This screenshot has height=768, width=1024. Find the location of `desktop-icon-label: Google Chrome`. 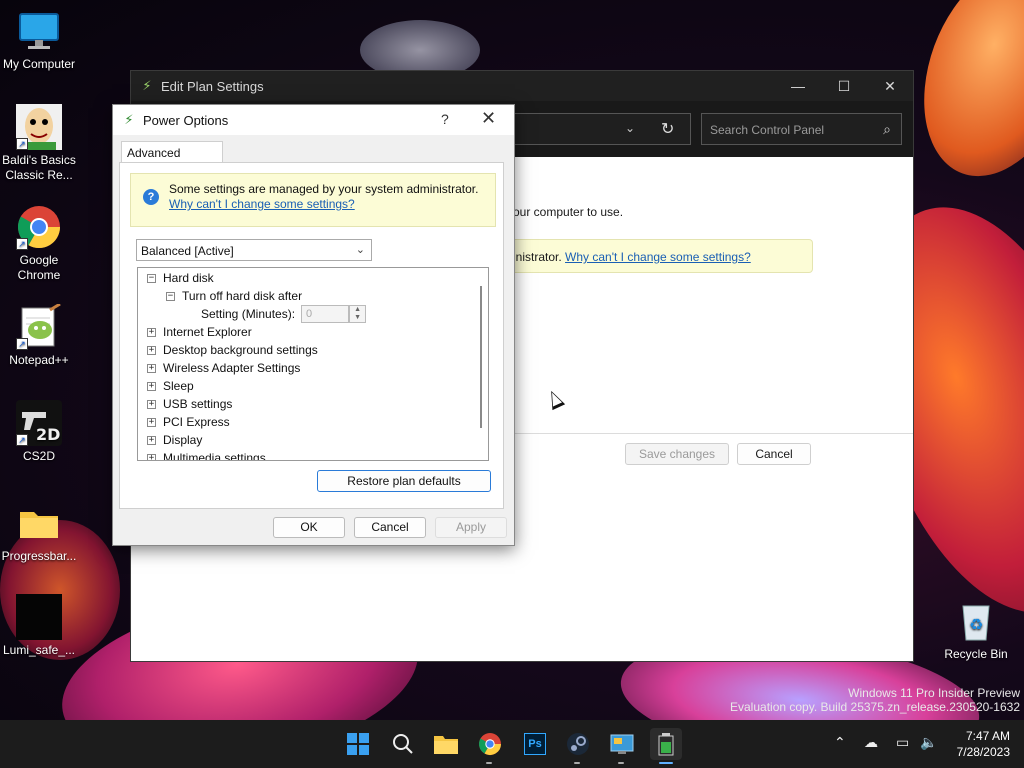

desktop-icon-label: Google Chrome is located at coordinates (39, 267).